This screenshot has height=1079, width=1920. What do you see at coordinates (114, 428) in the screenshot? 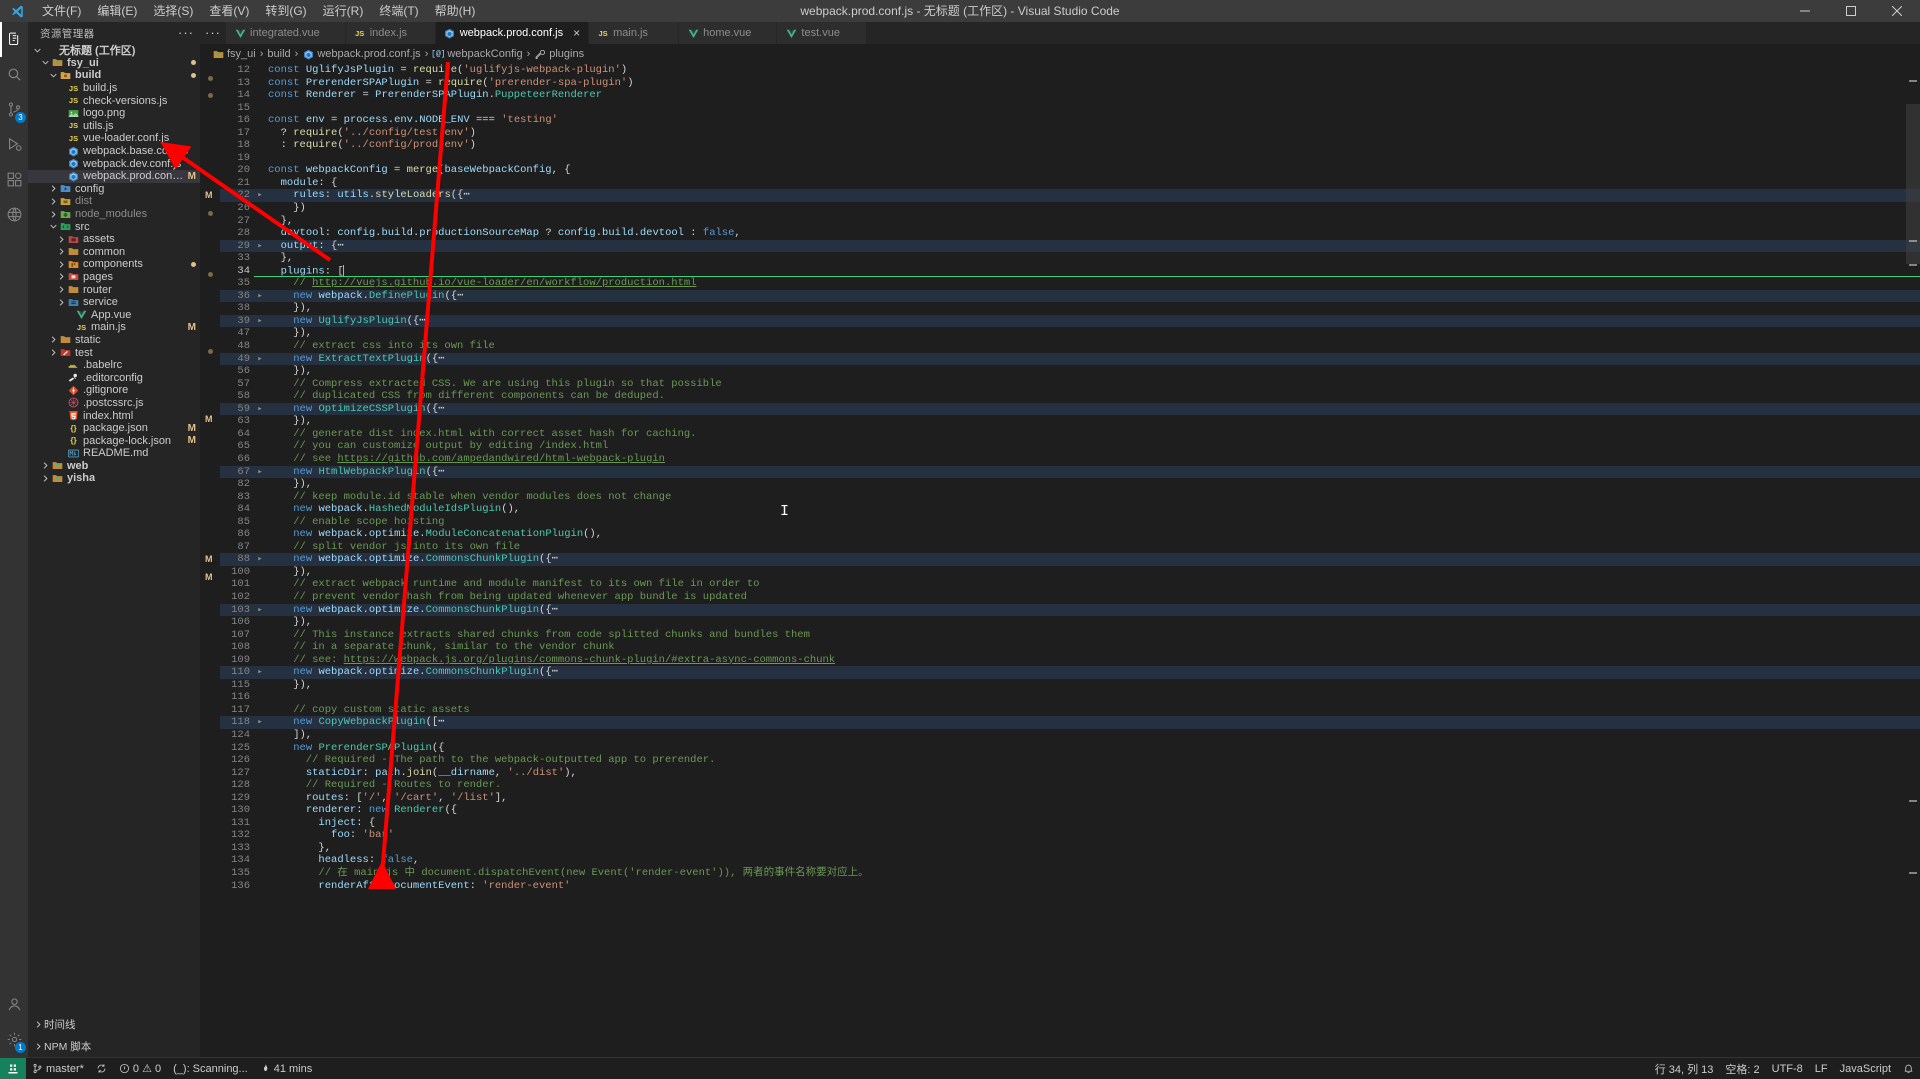
I see `tree-item-package.json: {} package.json M` at bounding box center [114, 428].